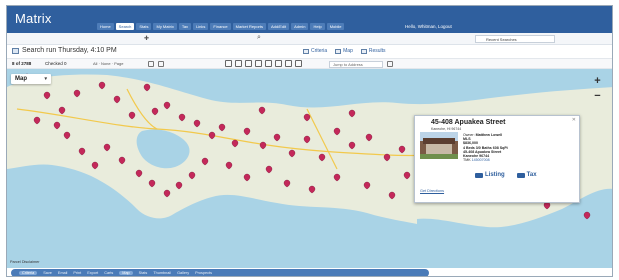 The width and height of the screenshot is (619, 280). I want to click on photo-lawn, so click(439, 156).